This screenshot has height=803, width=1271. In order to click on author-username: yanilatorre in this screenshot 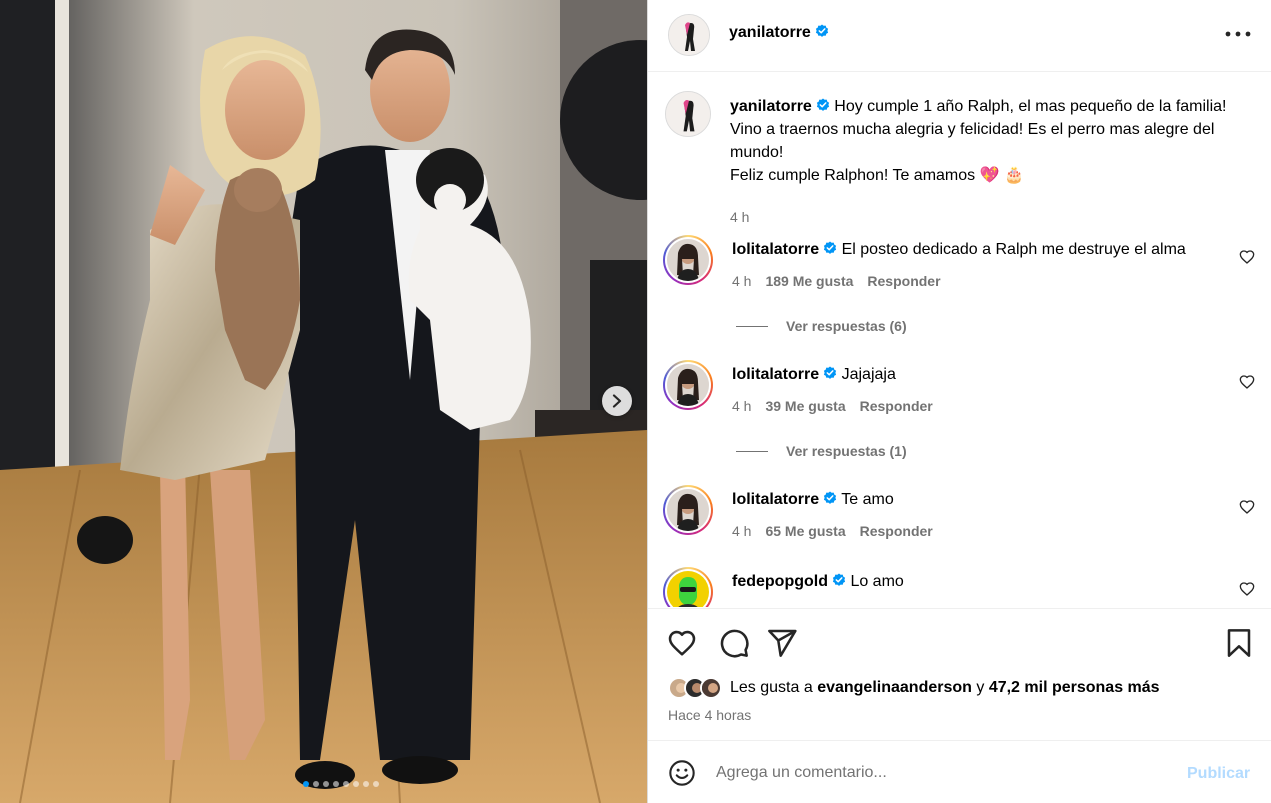, I will do `click(779, 33)`.